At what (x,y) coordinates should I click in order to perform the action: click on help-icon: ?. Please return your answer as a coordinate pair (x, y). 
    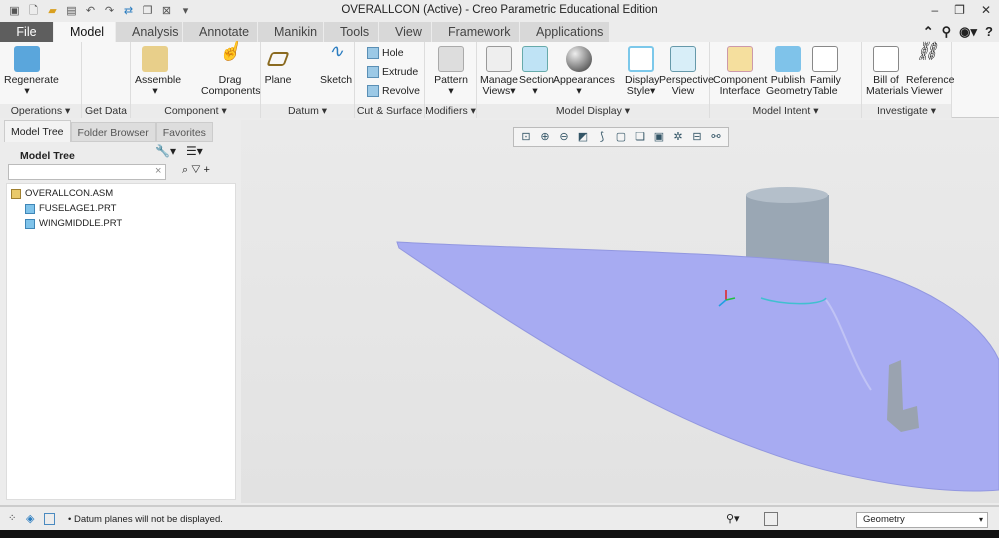
    Looking at the image, I should click on (989, 32).